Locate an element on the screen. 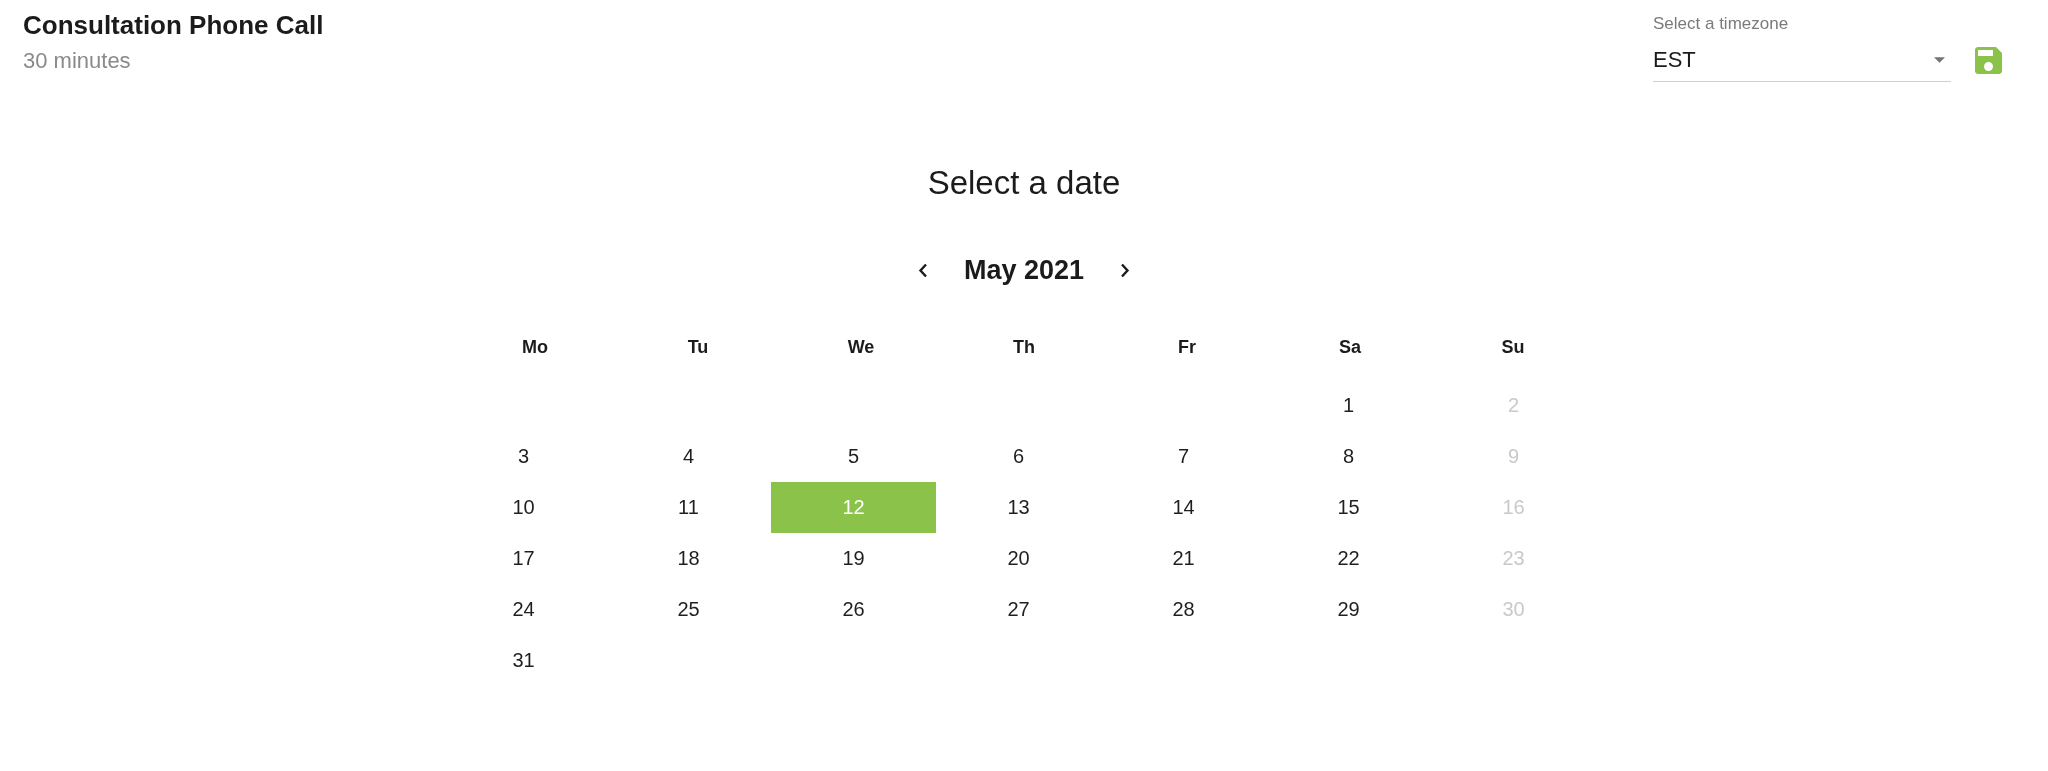 This screenshot has height=771, width=2048. day-button: 17 is located at coordinates (523, 558).